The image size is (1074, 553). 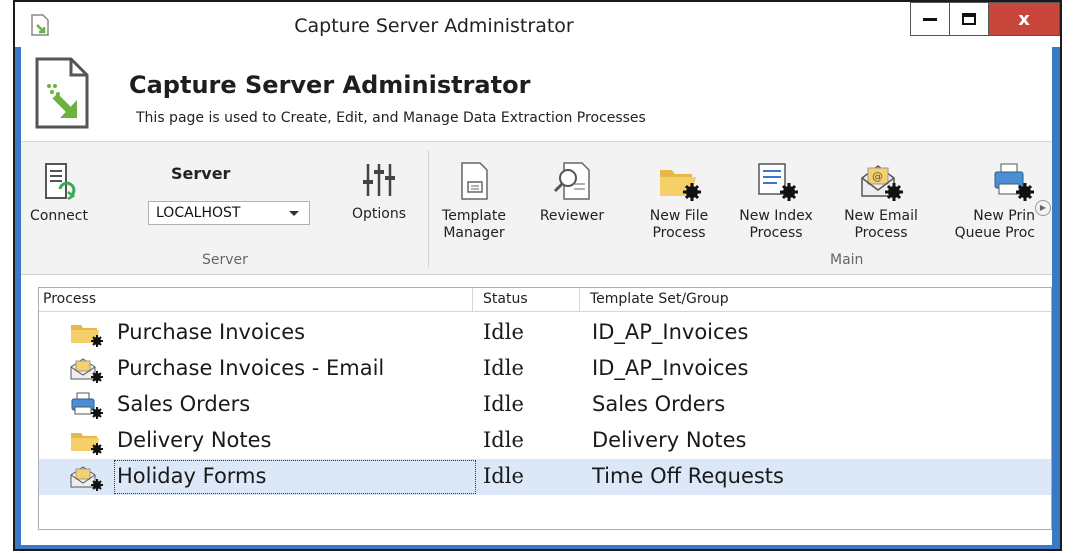 What do you see at coordinates (62, 93) in the screenshot?
I see `capture-logo-icon` at bounding box center [62, 93].